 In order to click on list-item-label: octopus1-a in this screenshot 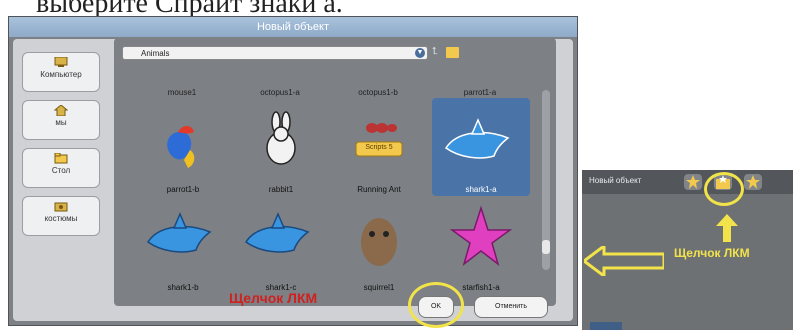, I will do `click(280, 92)`.